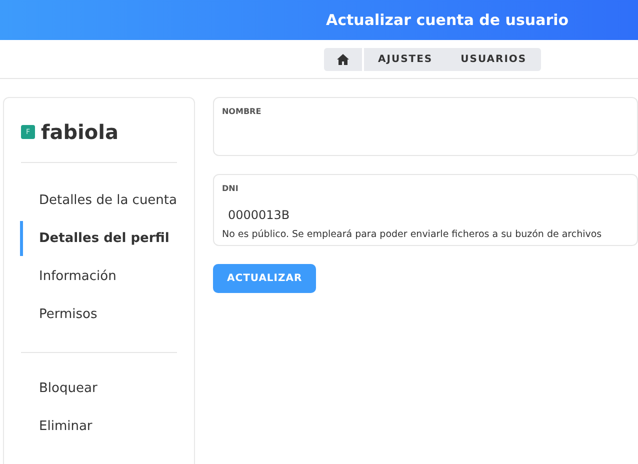  I want to click on page-title: Actualizar cuenta de usuario, so click(447, 20).